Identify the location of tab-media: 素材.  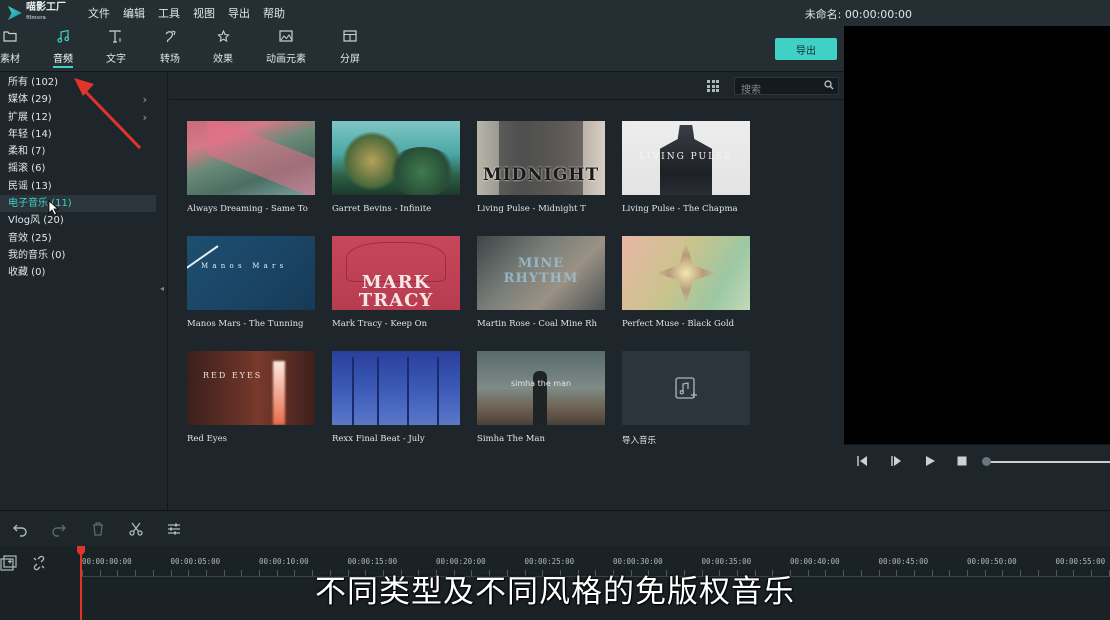
(18, 50).